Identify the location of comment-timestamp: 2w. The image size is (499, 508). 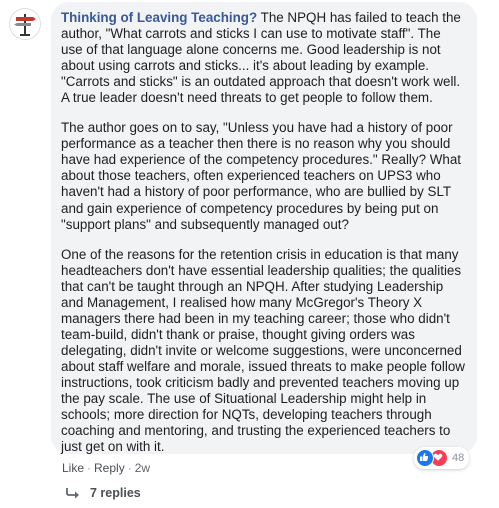
(142, 468).